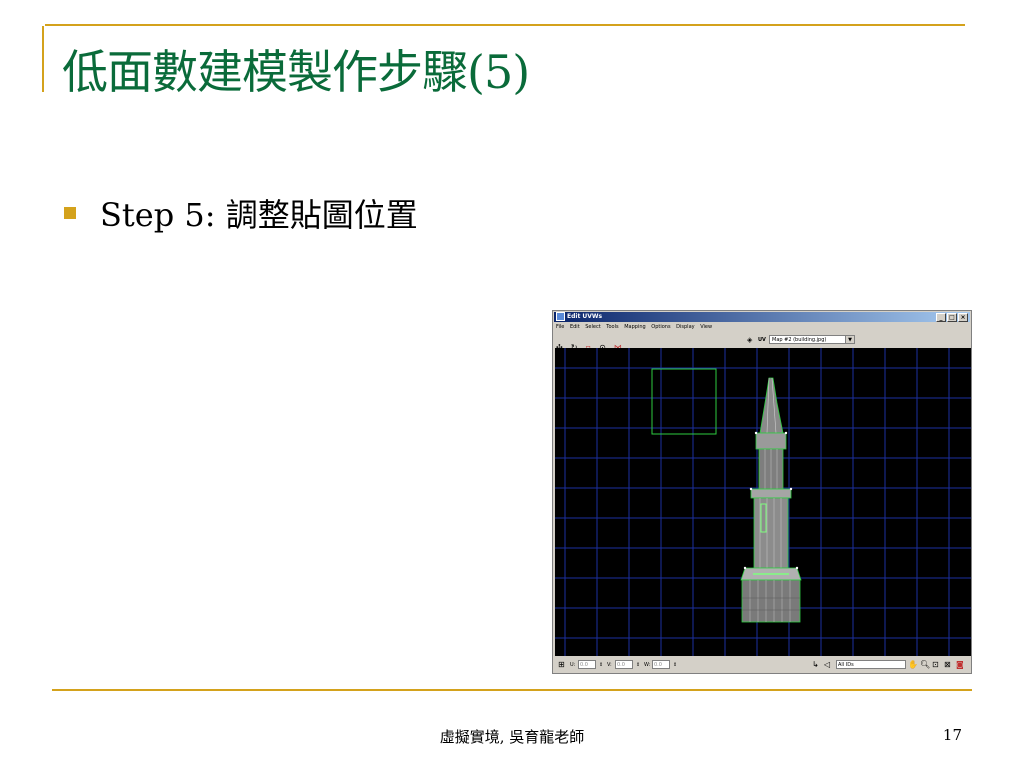 This screenshot has width=1024, height=768. Describe the element at coordinates (947, 665) in the screenshot. I see `zoom-extents-icon: ⊠` at that location.